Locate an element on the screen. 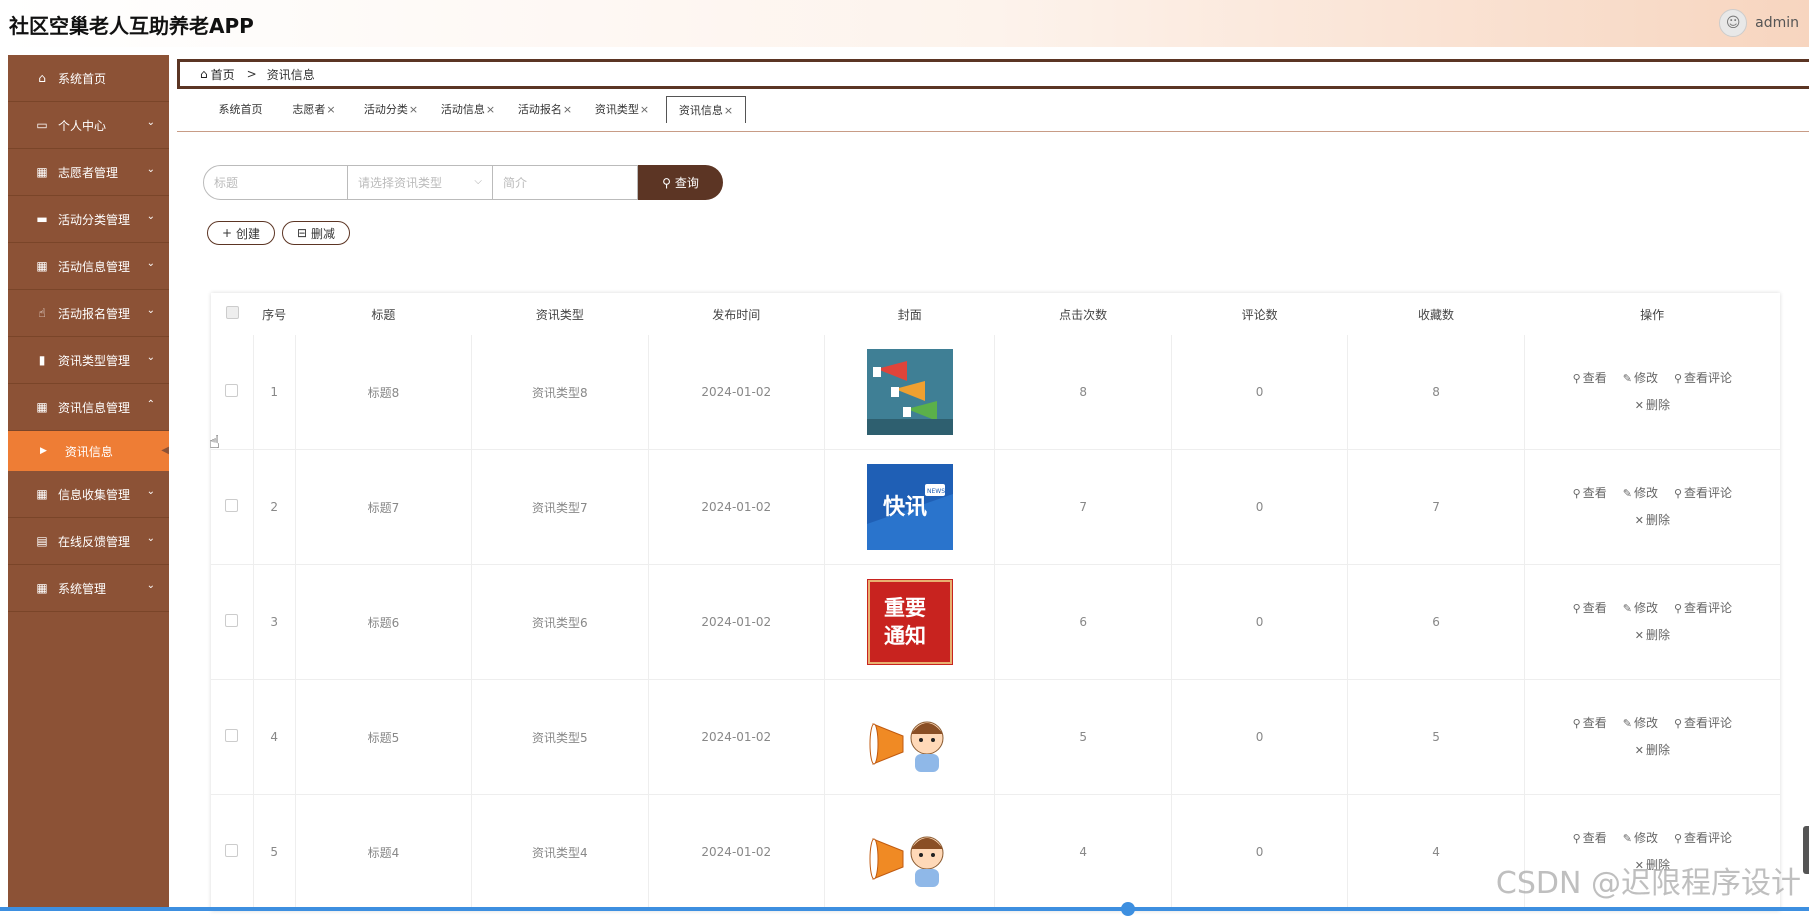 The image size is (1809, 916). sidebar-item: ▦ 活动信息管理 ⌄ is located at coordinates (88, 266).